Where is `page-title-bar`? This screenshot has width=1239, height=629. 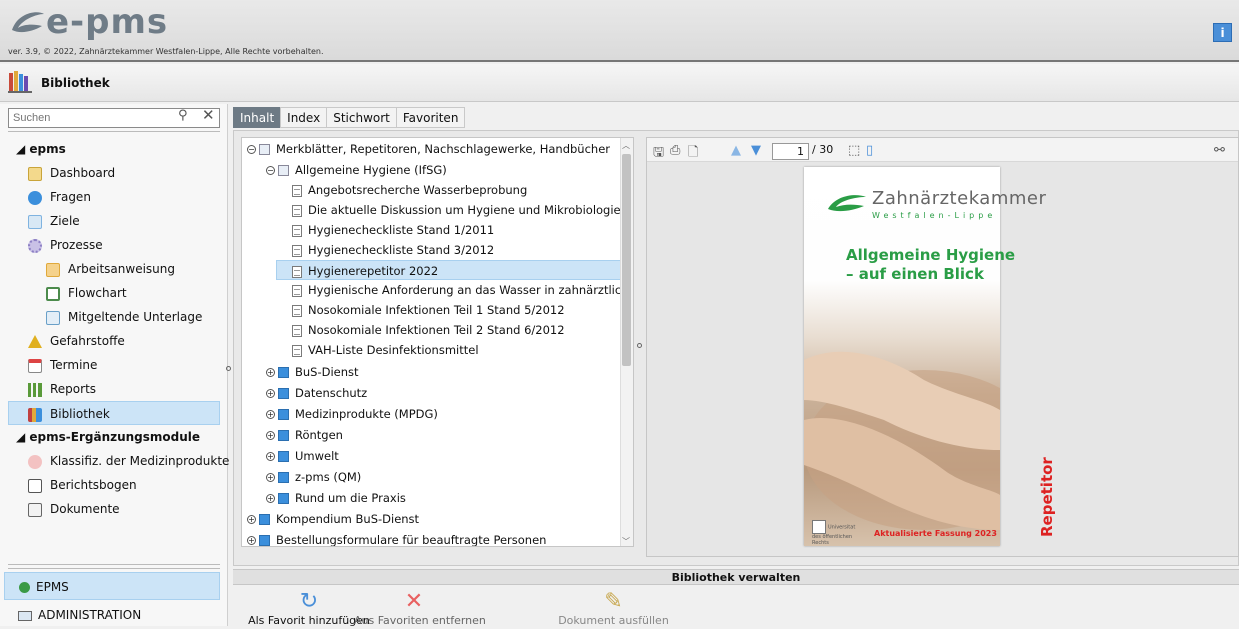
page-title-bar is located at coordinates (619, 83).